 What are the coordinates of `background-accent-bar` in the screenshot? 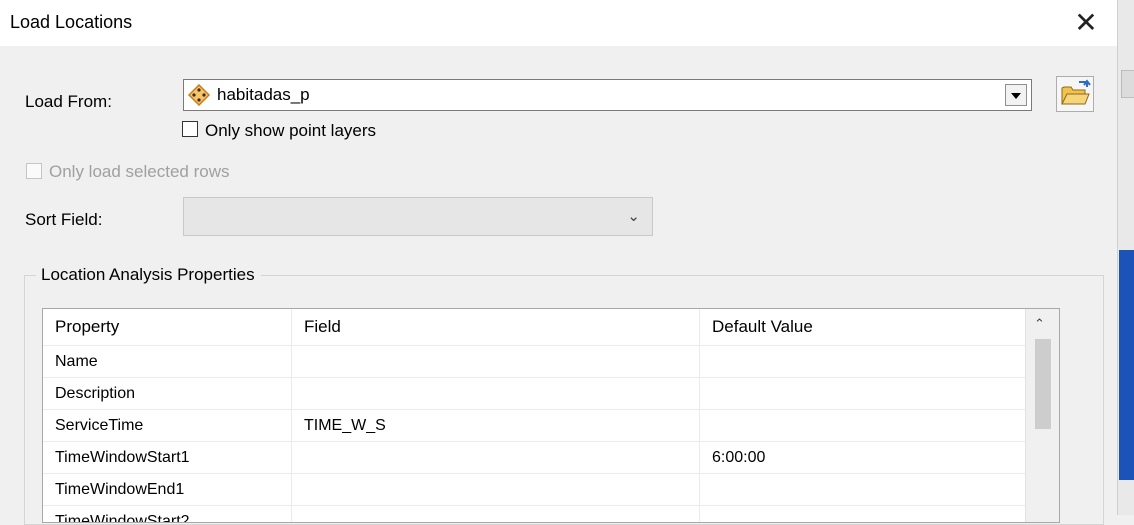 It's located at (1126, 365).